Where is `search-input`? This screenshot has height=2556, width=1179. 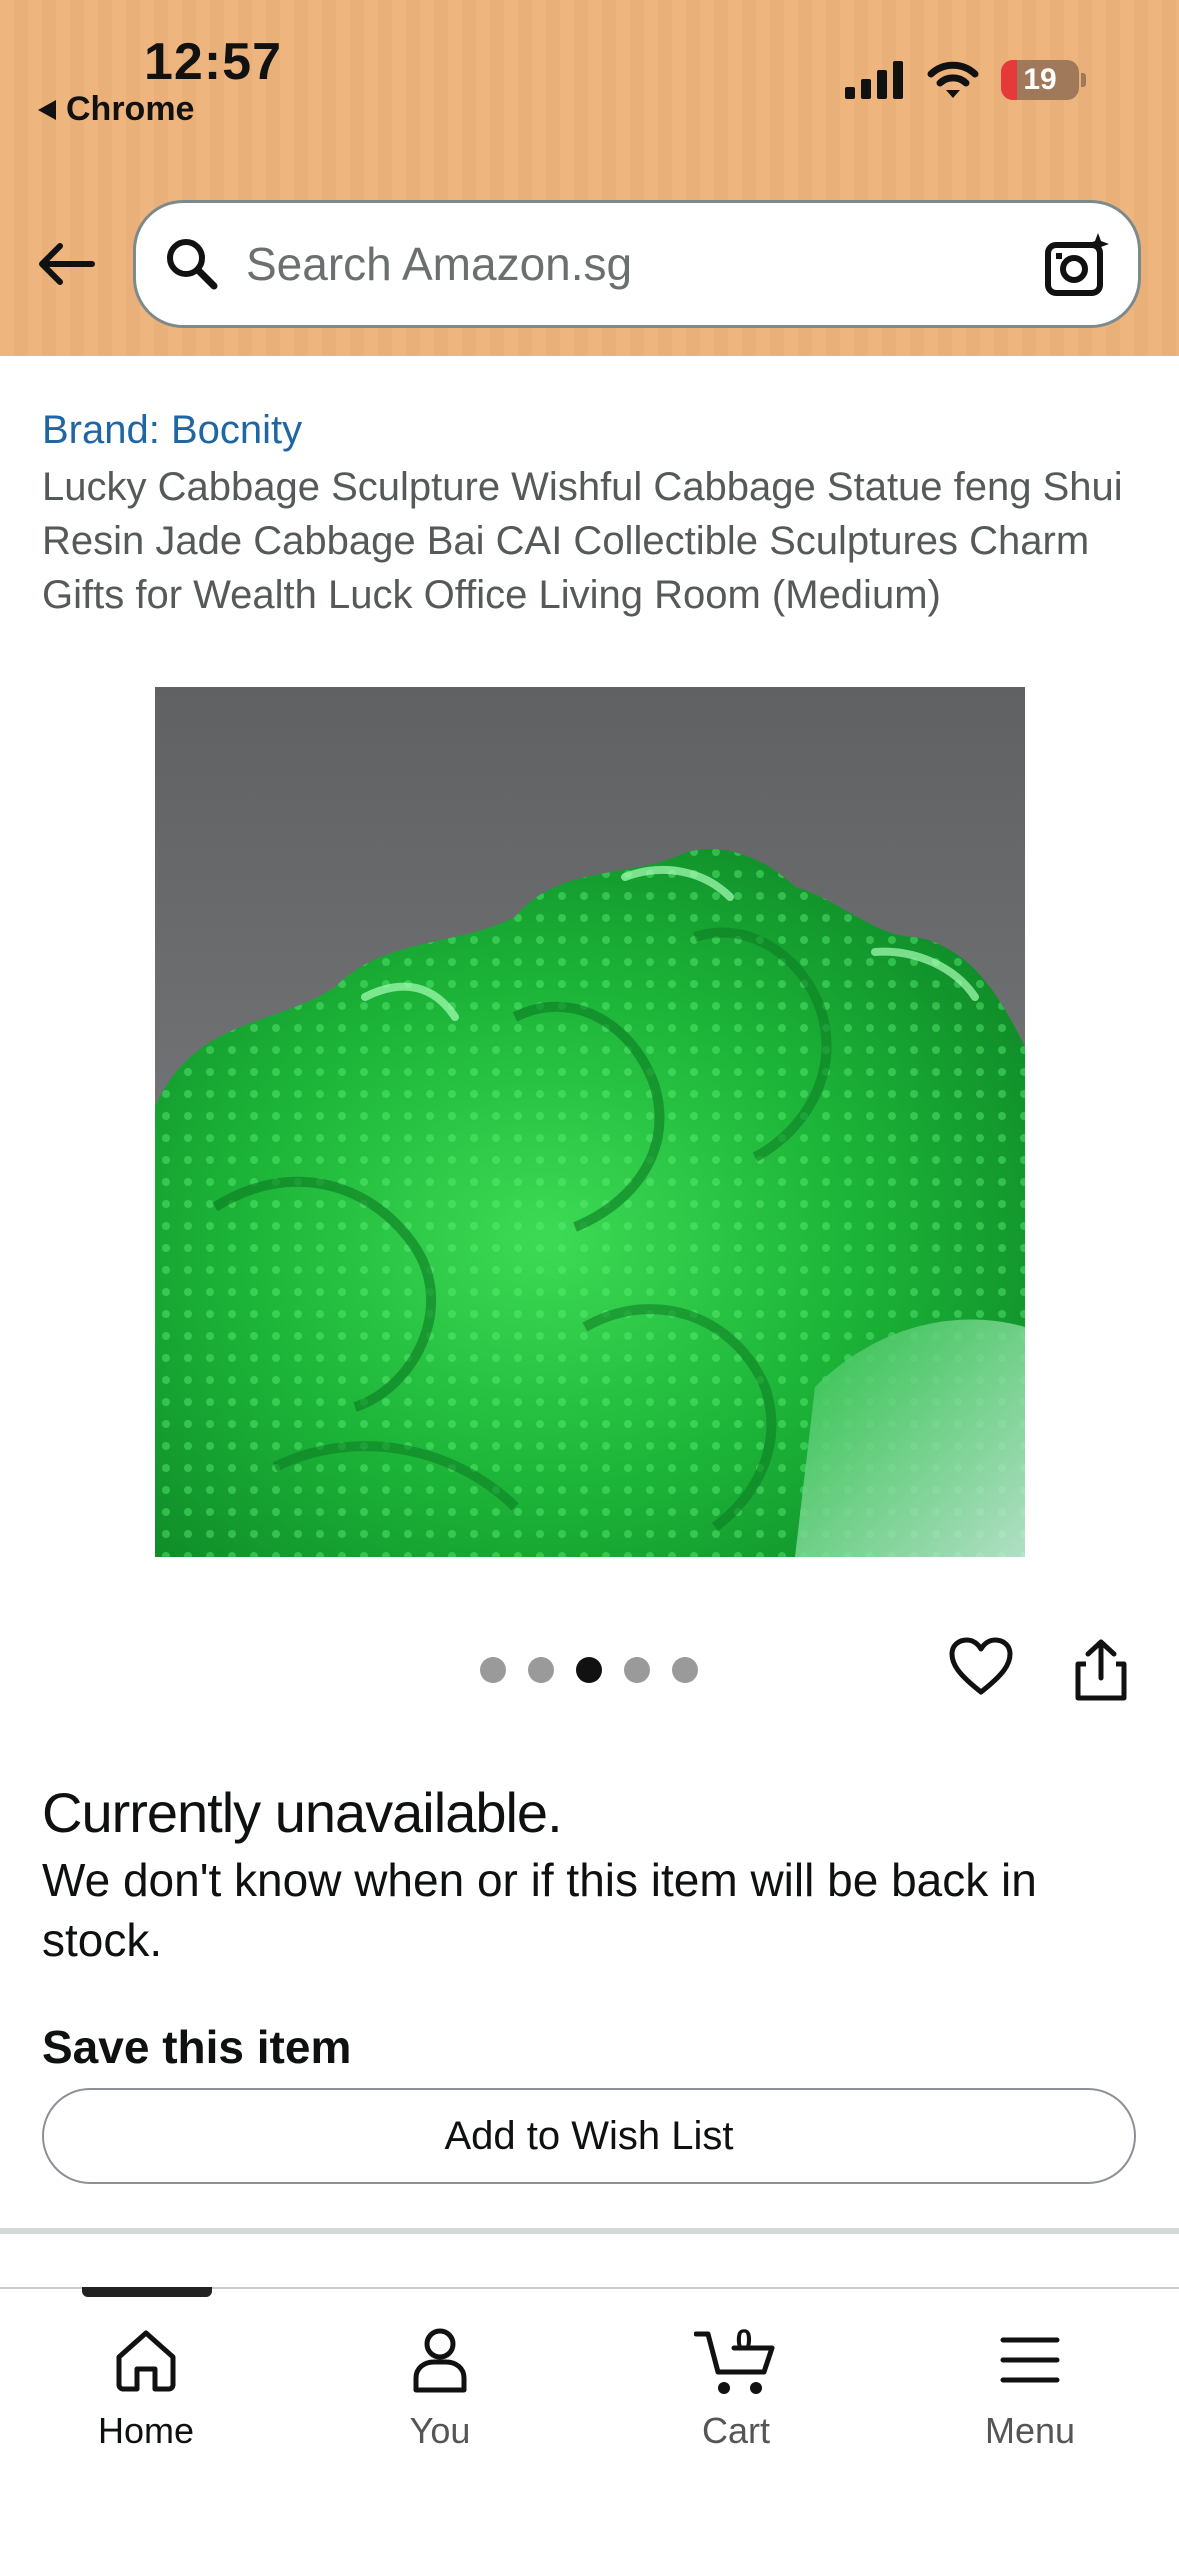 search-input is located at coordinates (636, 264).